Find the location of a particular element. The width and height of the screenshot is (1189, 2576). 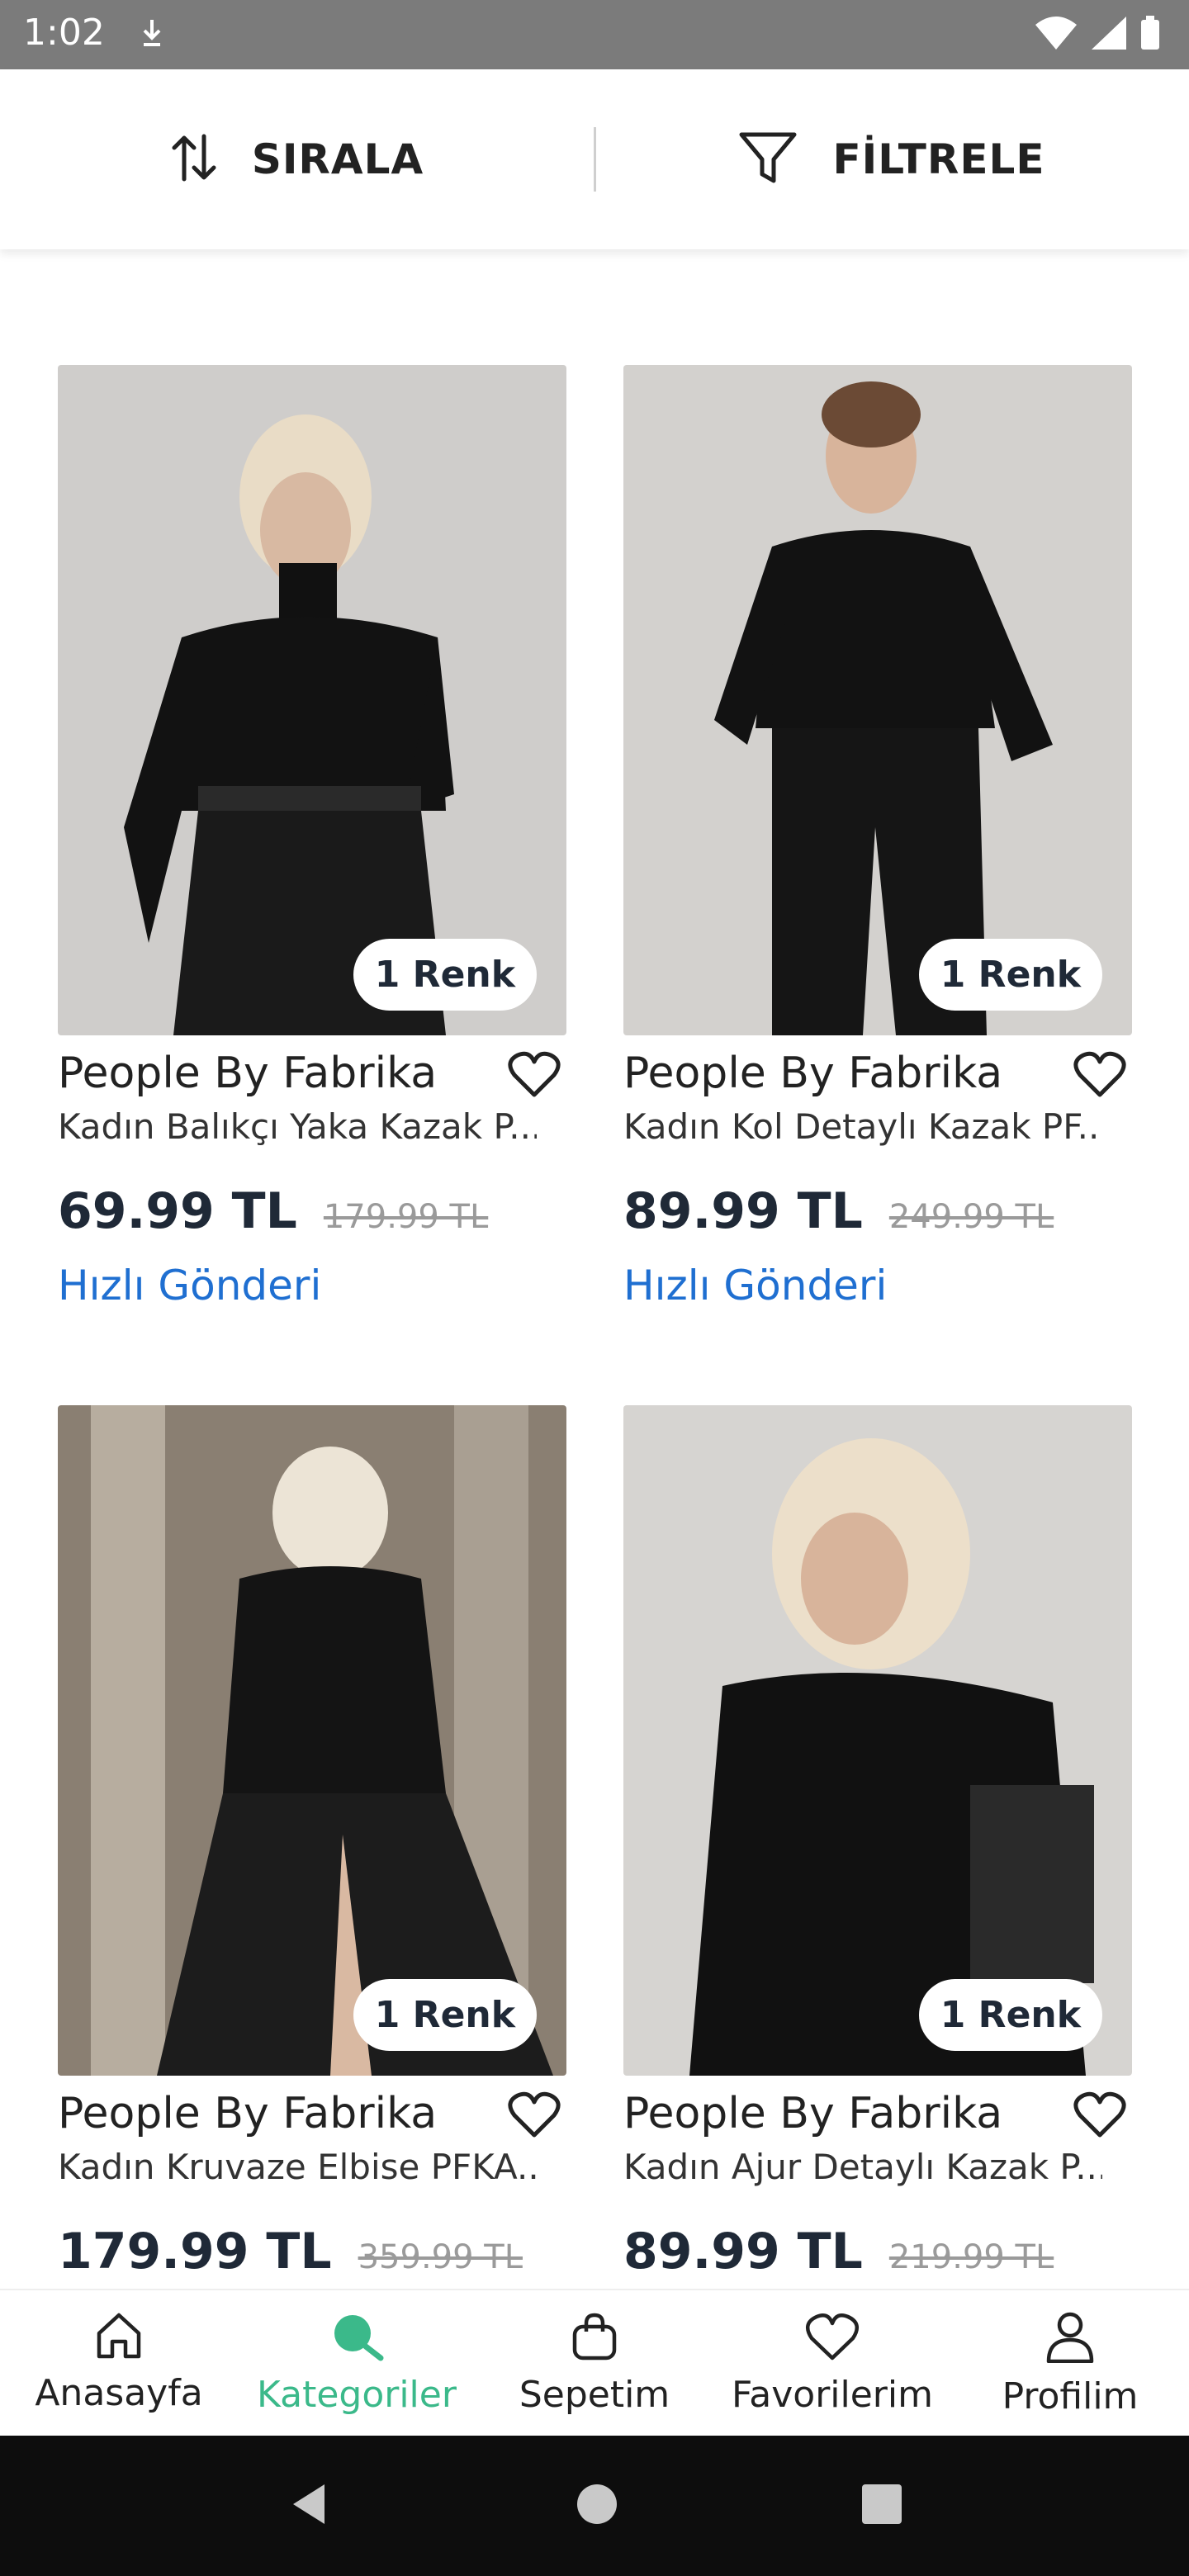

product-old-price: 249.99 TL is located at coordinates (971, 1217).